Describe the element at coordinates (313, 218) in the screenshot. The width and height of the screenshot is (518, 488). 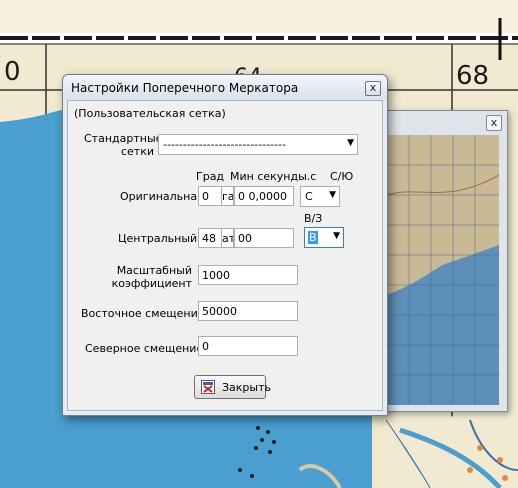
I see `hemisphere-ew-column-header: В/З` at that location.